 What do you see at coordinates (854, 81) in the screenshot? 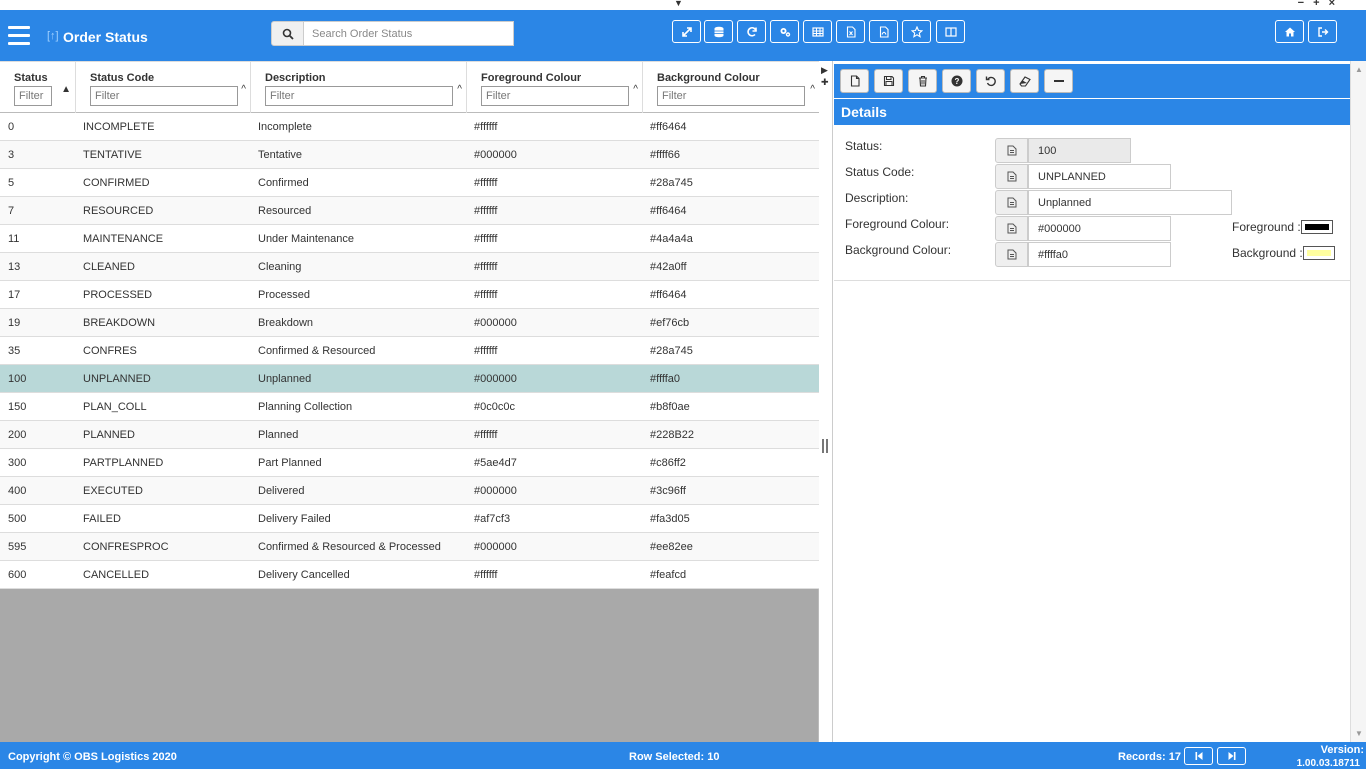
I see `new-record-button` at bounding box center [854, 81].